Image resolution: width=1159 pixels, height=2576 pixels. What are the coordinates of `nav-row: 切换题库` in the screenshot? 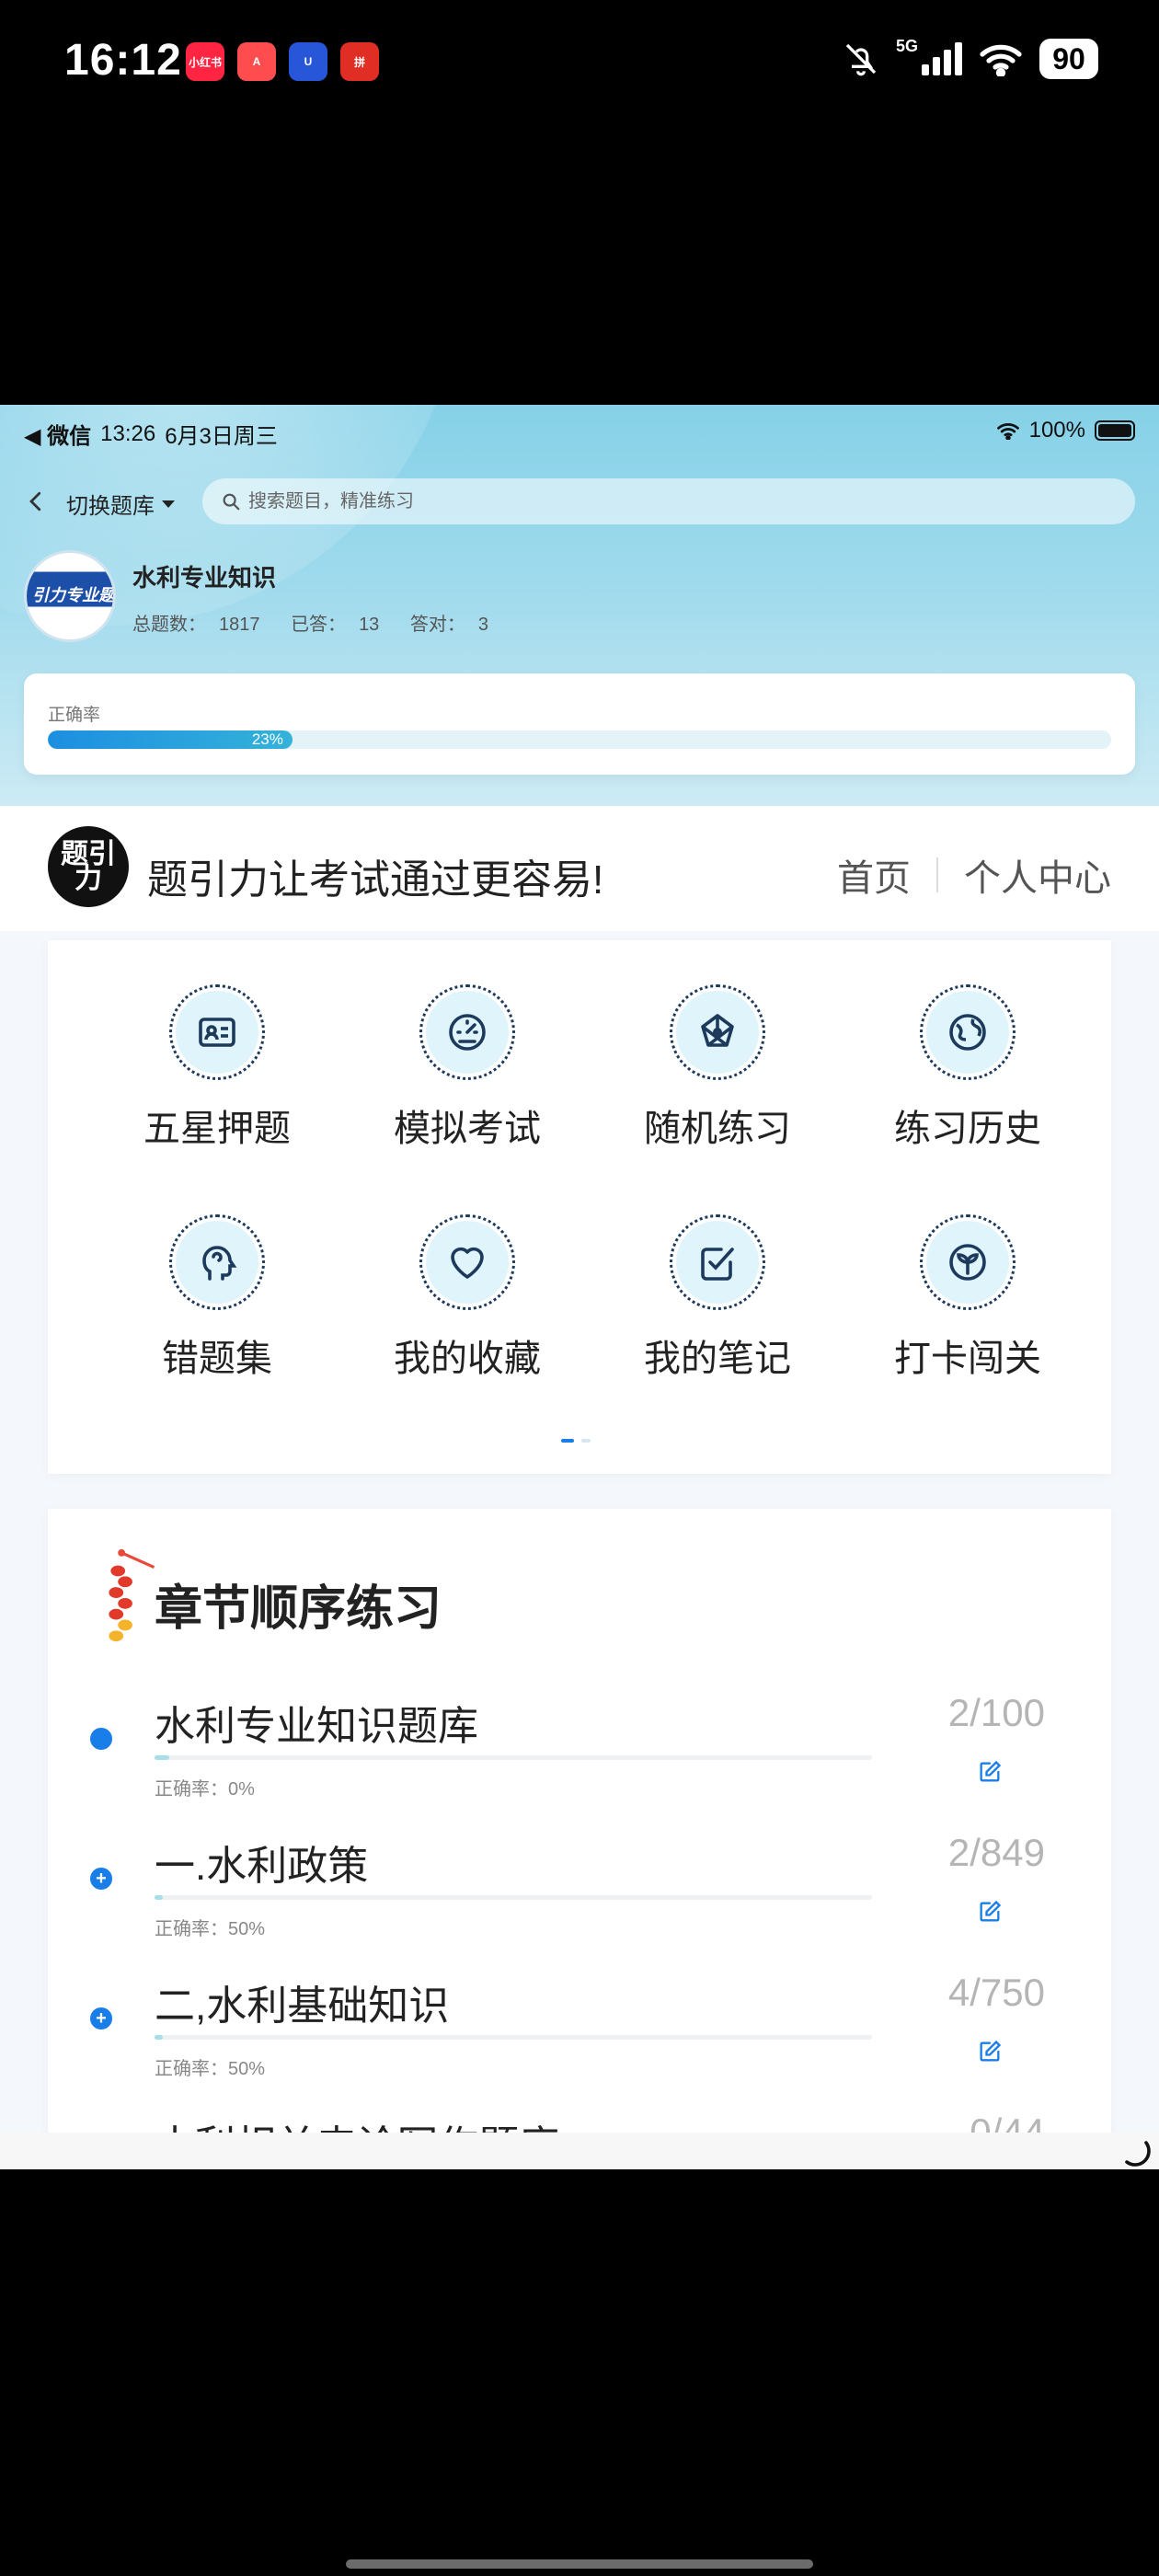 It's located at (579, 501).